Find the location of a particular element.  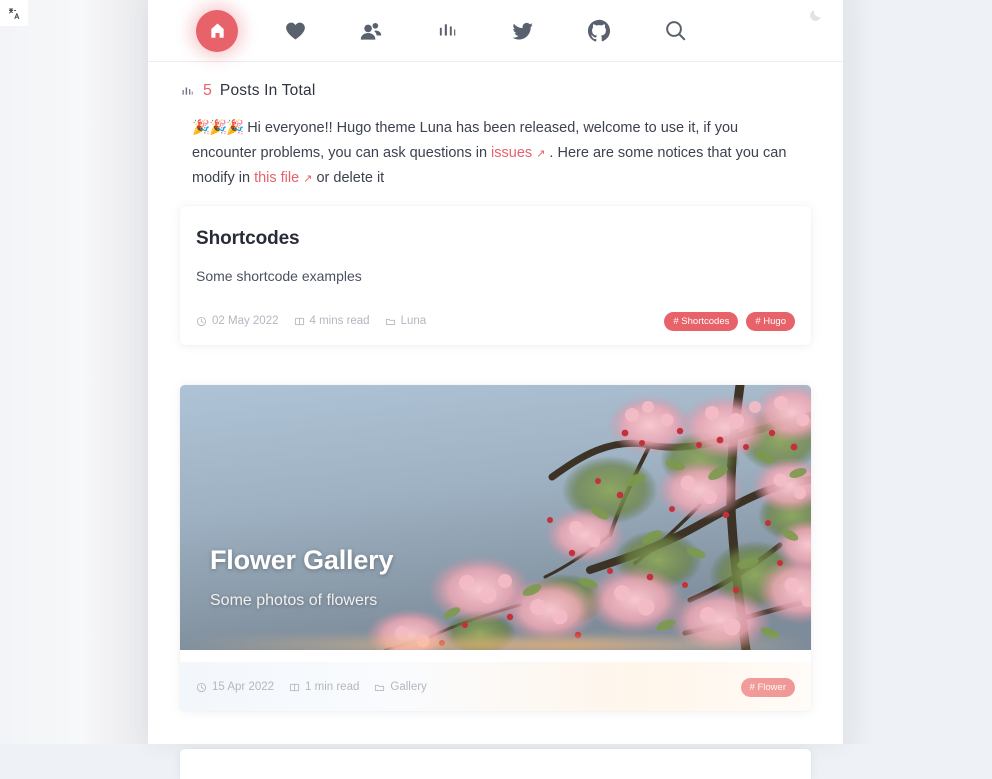

post-description: Some shortcode examples is located at coordinates (495, 276).